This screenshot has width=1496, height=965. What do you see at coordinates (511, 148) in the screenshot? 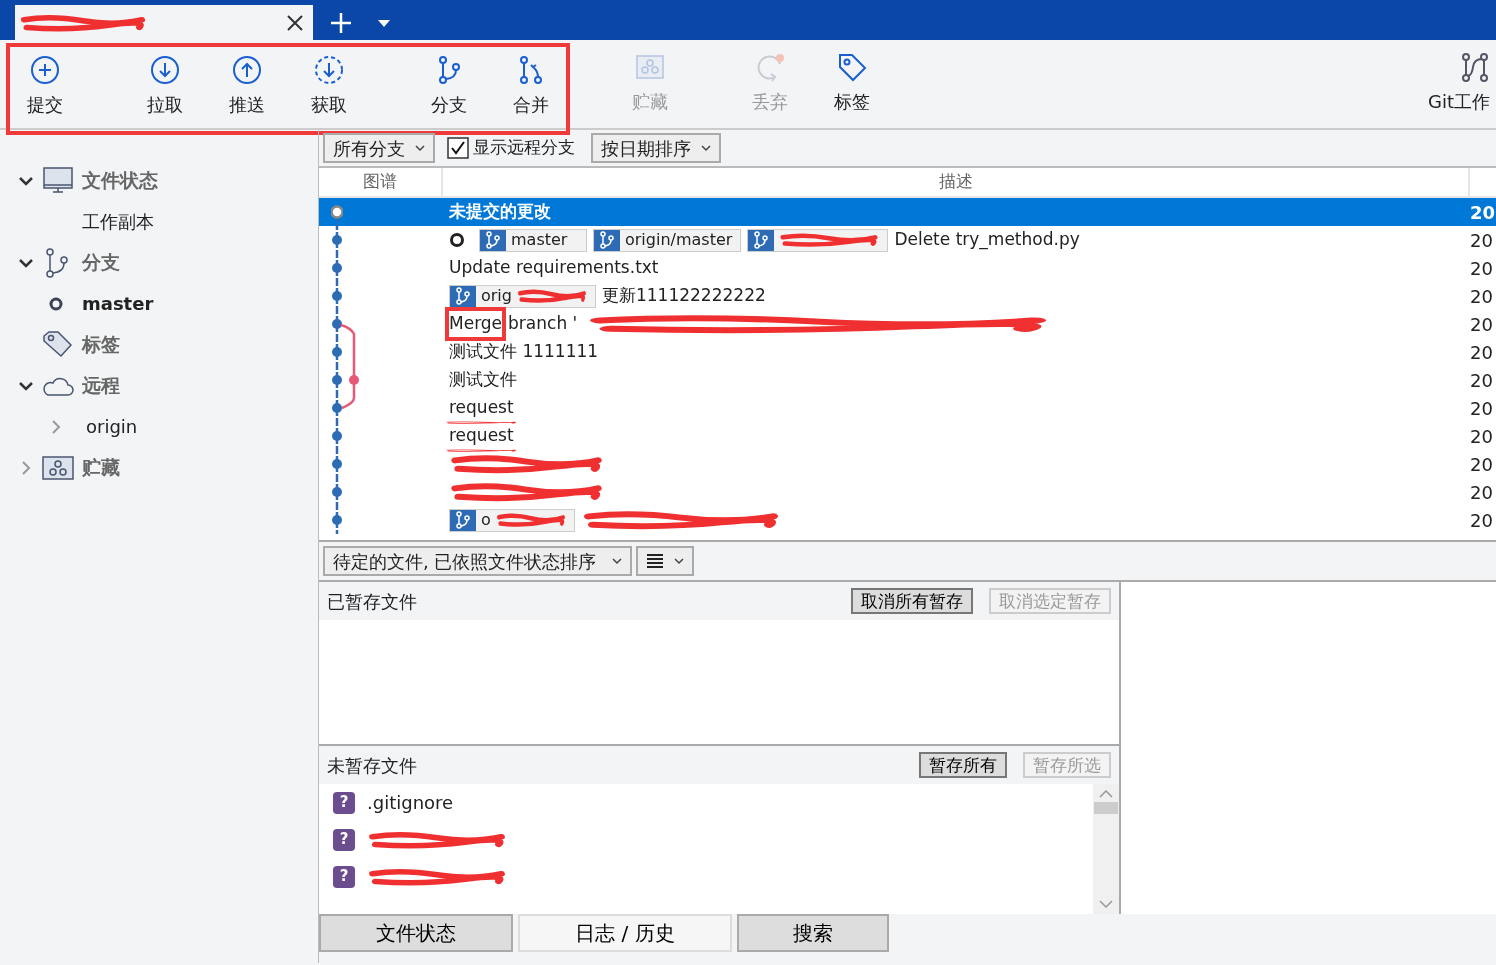
I see `show-remote-checkbox: 显示远程分支` at bounding box center [511, 148].